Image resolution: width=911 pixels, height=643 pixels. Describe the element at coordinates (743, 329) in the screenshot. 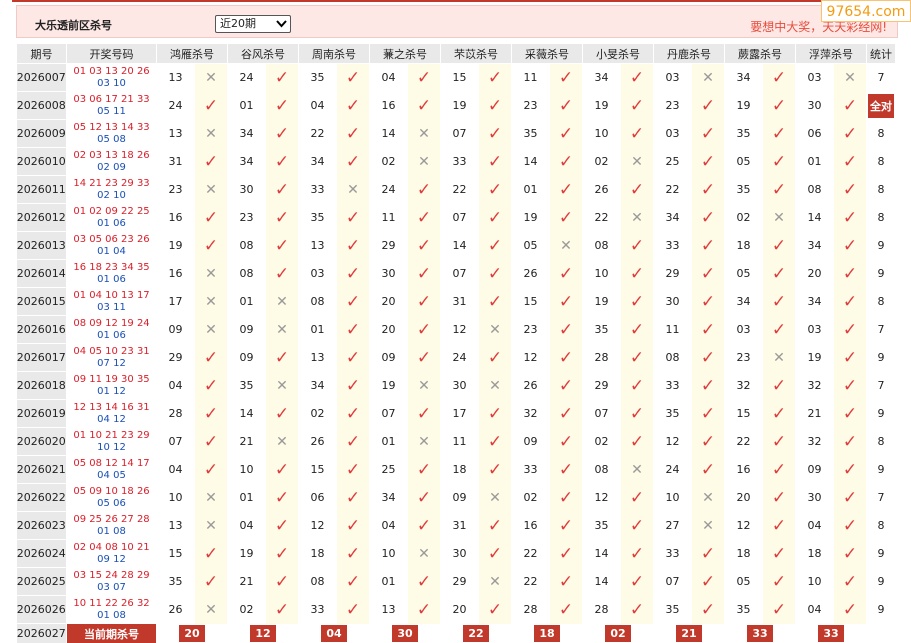

I see `kill-number-cell: 03` at that location.